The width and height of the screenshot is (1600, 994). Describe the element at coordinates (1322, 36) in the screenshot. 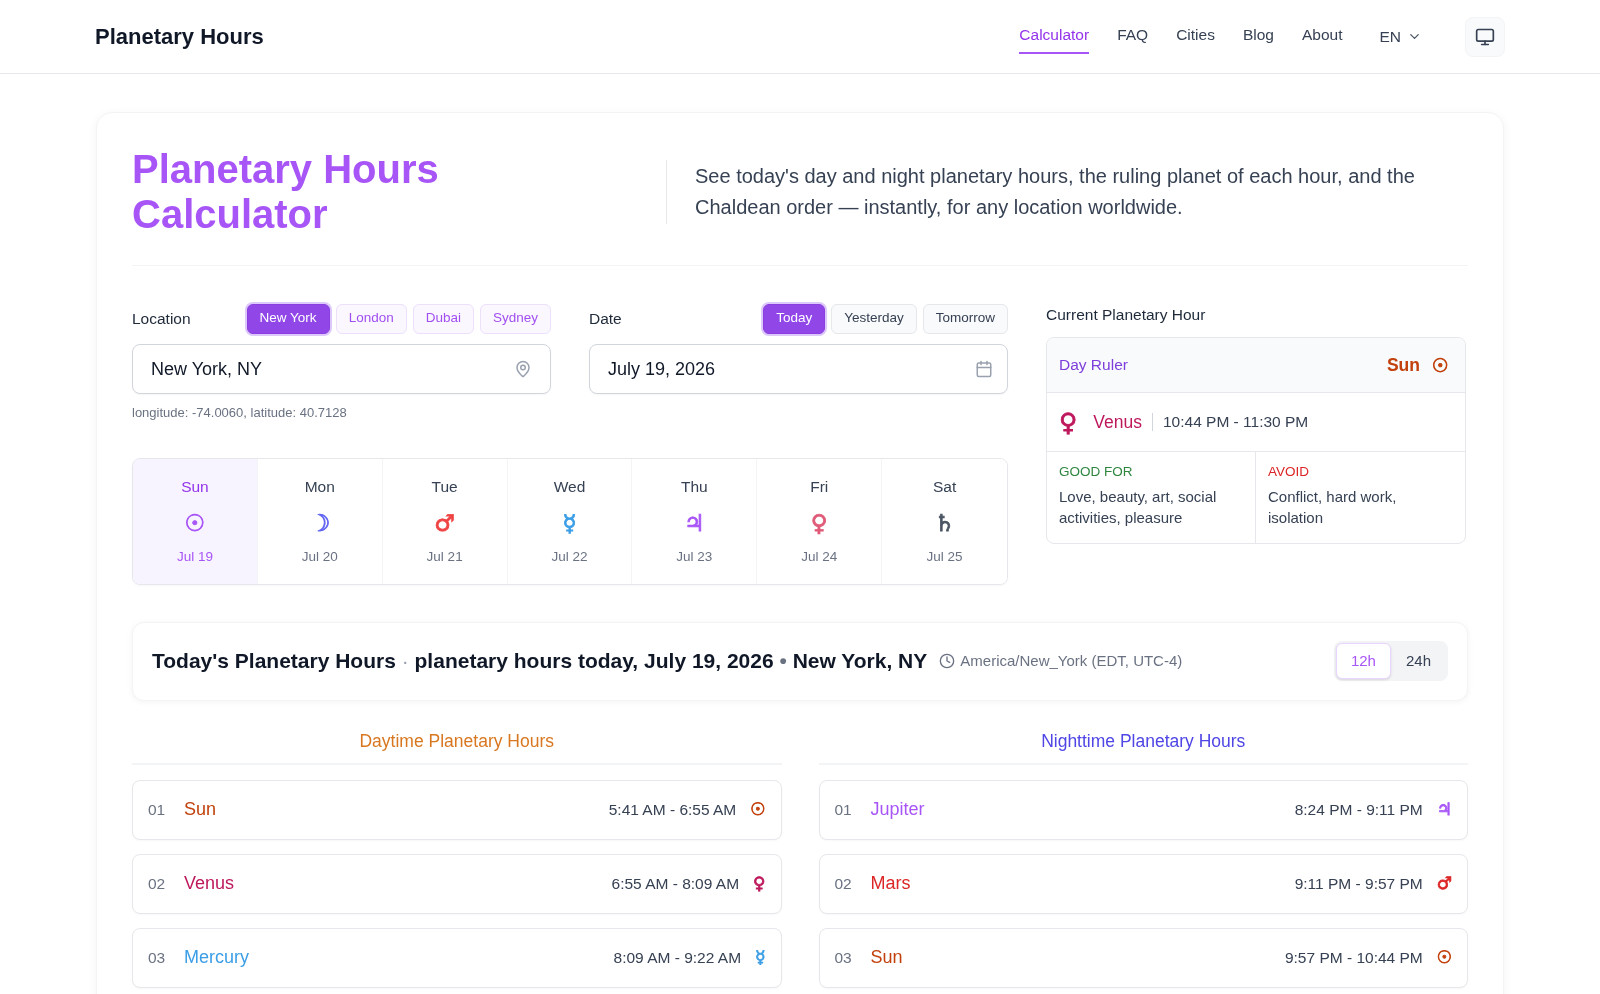

I see `nav-link: About` at that location.